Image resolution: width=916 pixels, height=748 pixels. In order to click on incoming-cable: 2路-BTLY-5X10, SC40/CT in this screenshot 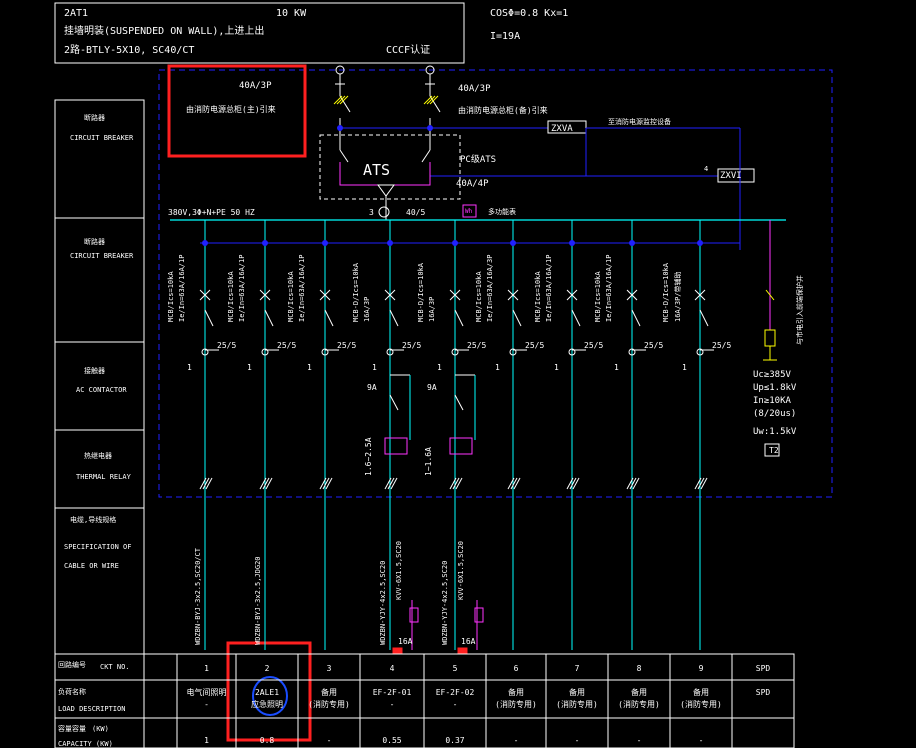, I will do `click(129, 50)`.